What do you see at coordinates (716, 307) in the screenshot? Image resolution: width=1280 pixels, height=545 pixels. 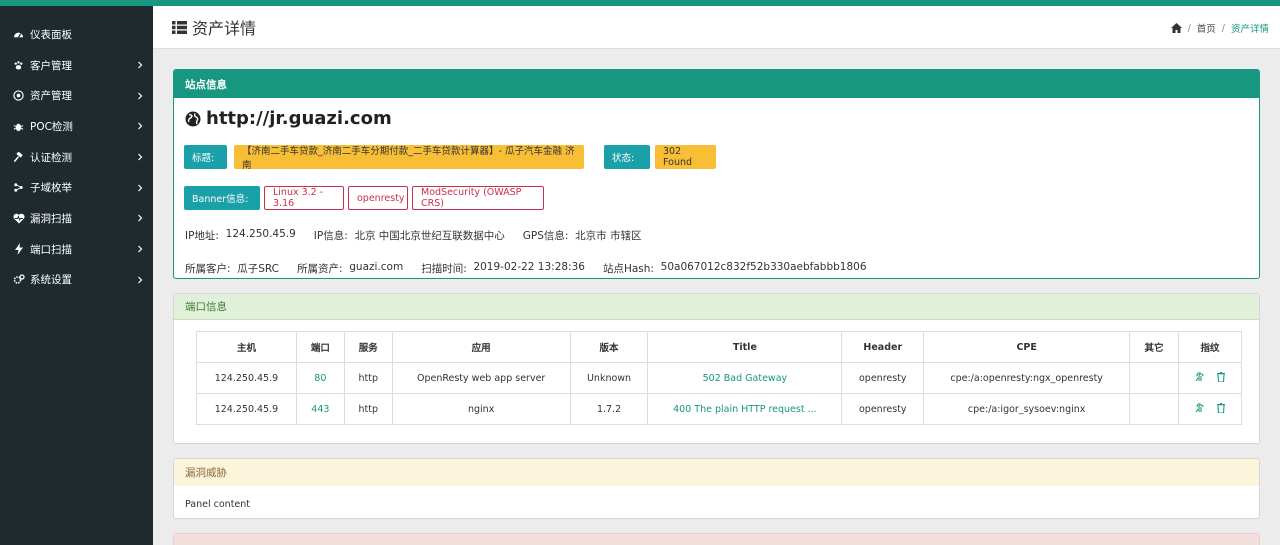 I see `port-info-heading: 端口信息` at bounding box center [716, 307].